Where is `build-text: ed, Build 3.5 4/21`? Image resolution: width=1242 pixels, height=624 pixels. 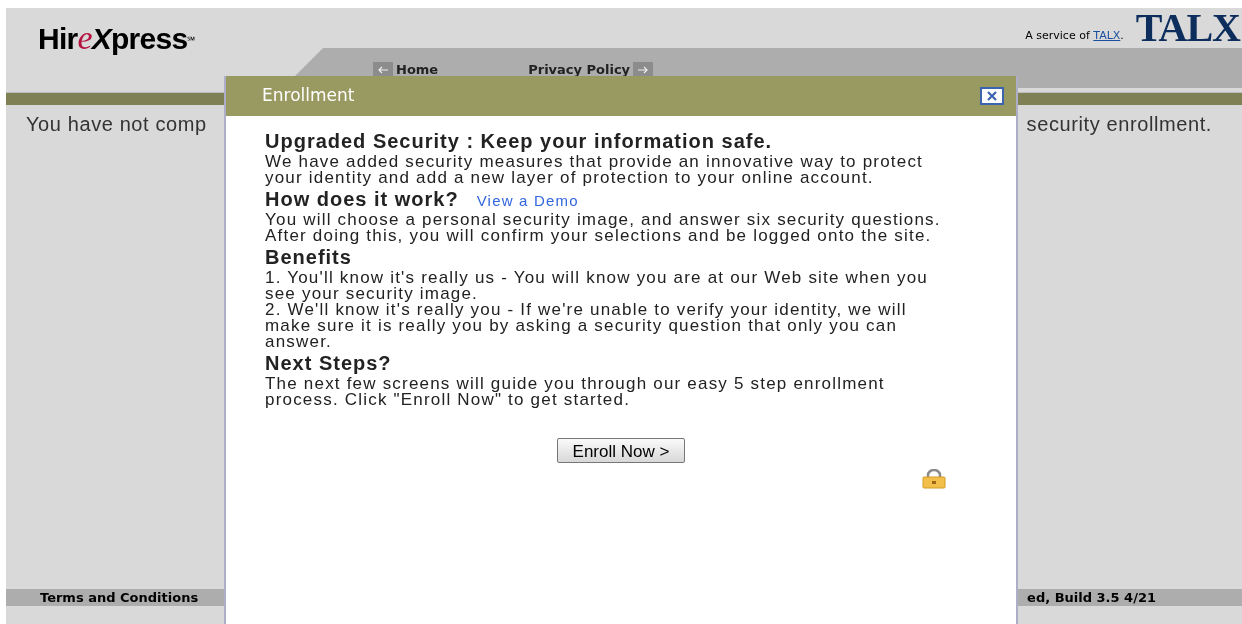 build-text: ed, Build 3.5 4/21 is located at coordinates (1091, 597).